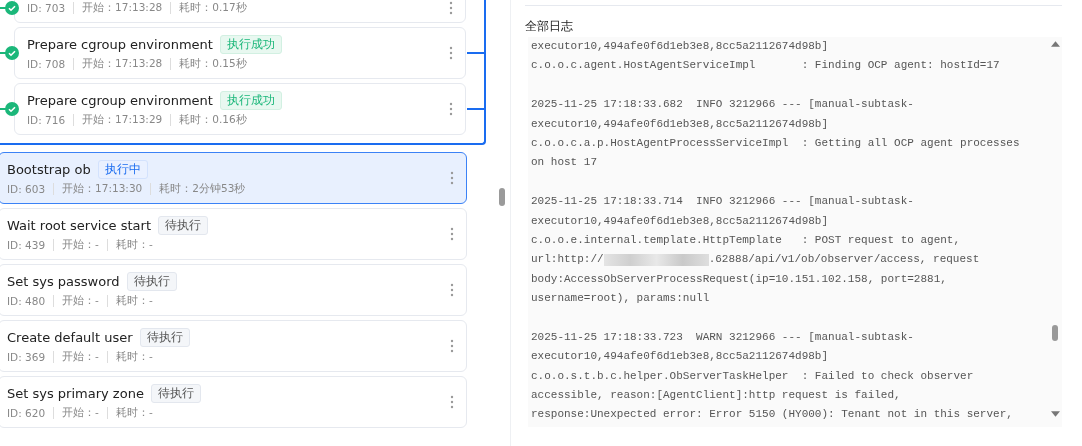 This screenshot has width=1082, height=446. I want to click on log-line: c.o.o.c.agent.HostAgentServiceImpl : Finding OCP agent: hostId=17, so click(766, 66).